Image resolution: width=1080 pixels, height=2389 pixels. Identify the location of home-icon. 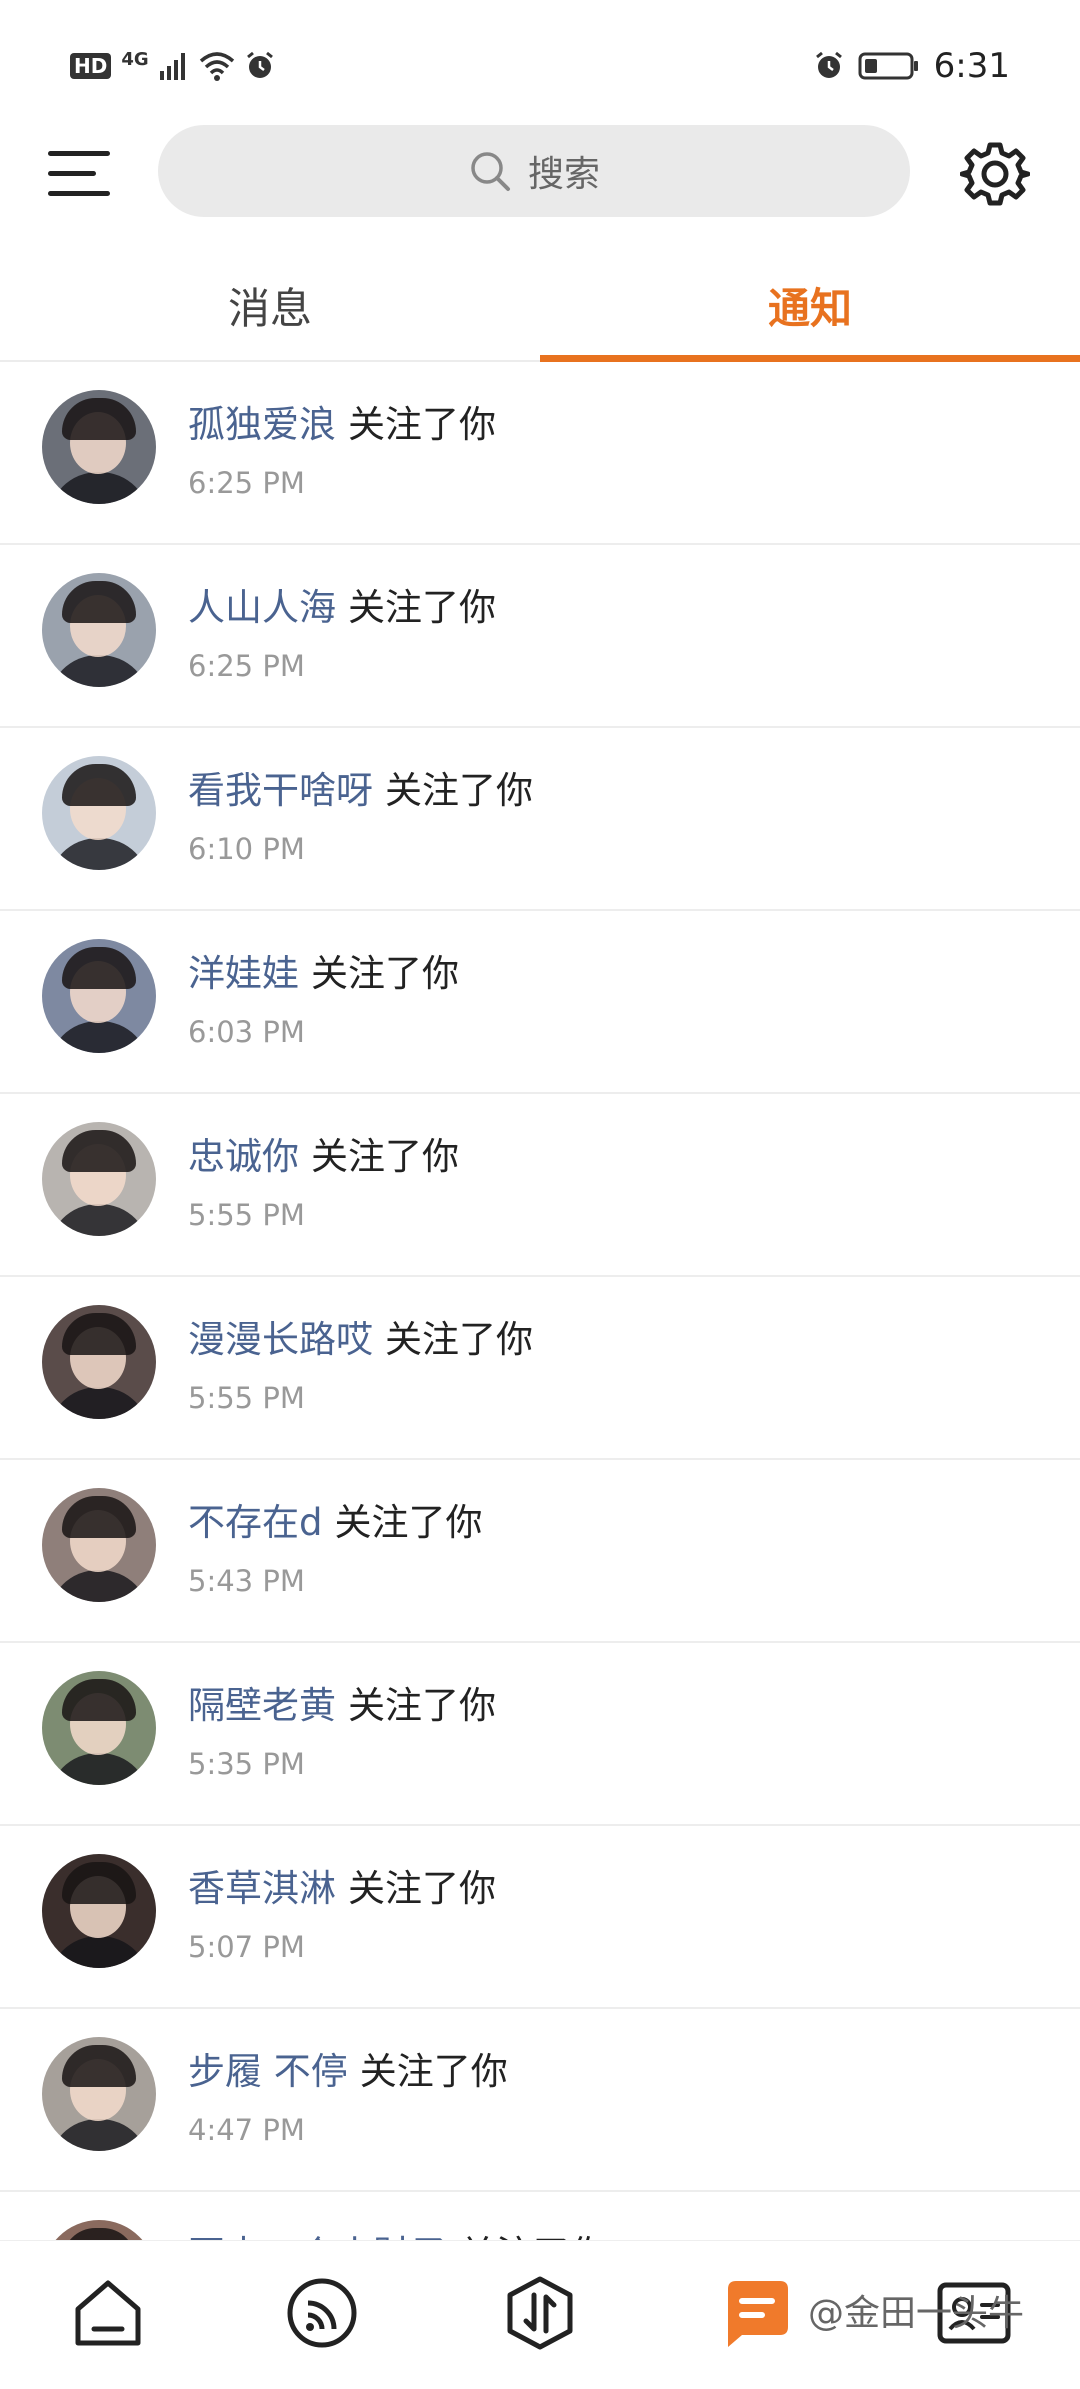
(108, 2313).